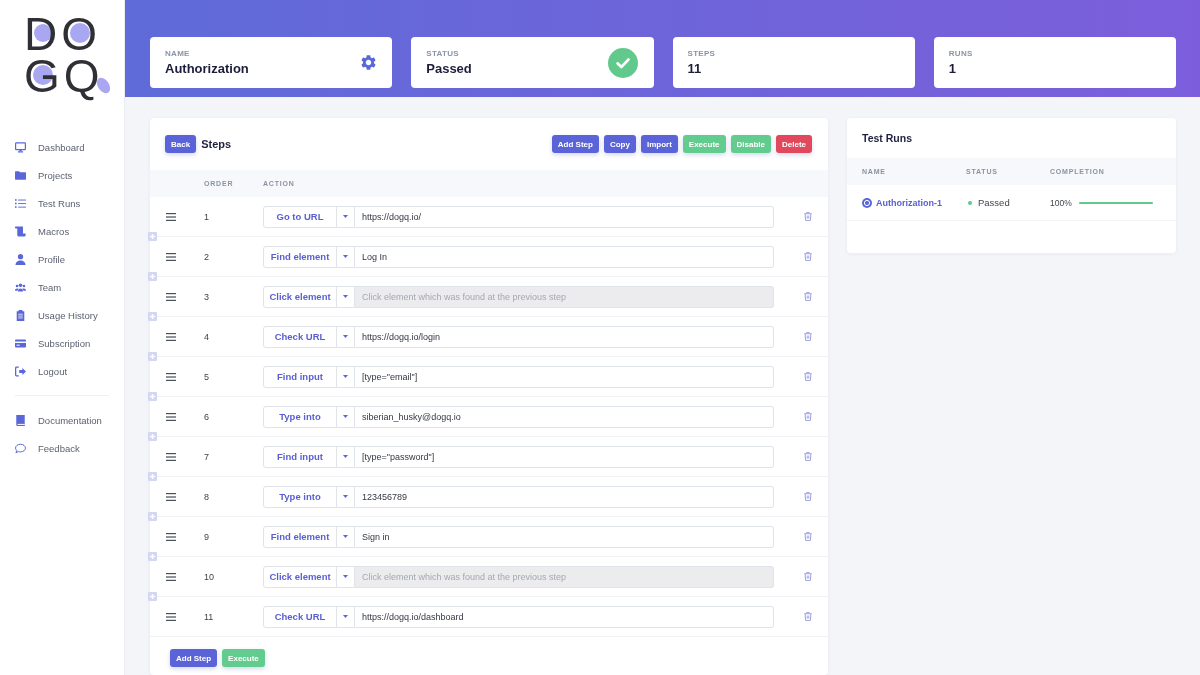 The width and height of the screenshot is (1200, 675). I want to click on toolbar-button: Delete, so click(794, 144).